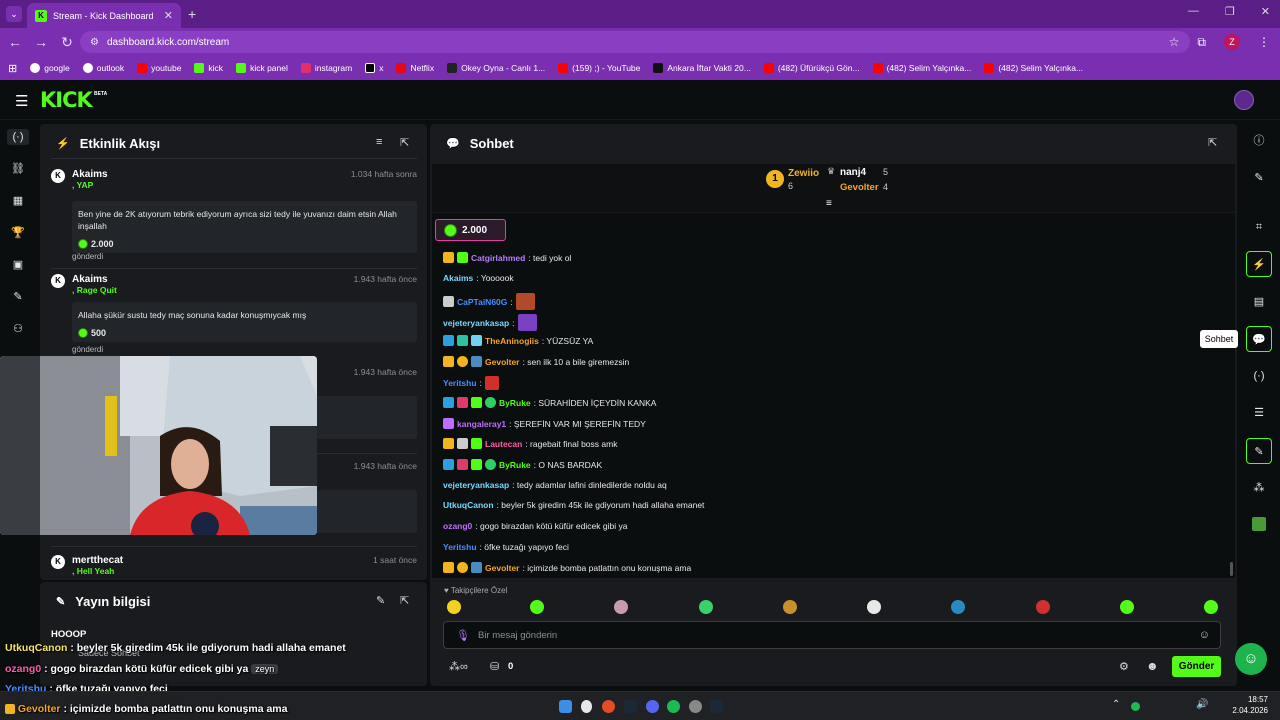  Describe the element at coordinates (1201, 42) in the screenshot. I see `extensions-icon: ⧉` at that location.